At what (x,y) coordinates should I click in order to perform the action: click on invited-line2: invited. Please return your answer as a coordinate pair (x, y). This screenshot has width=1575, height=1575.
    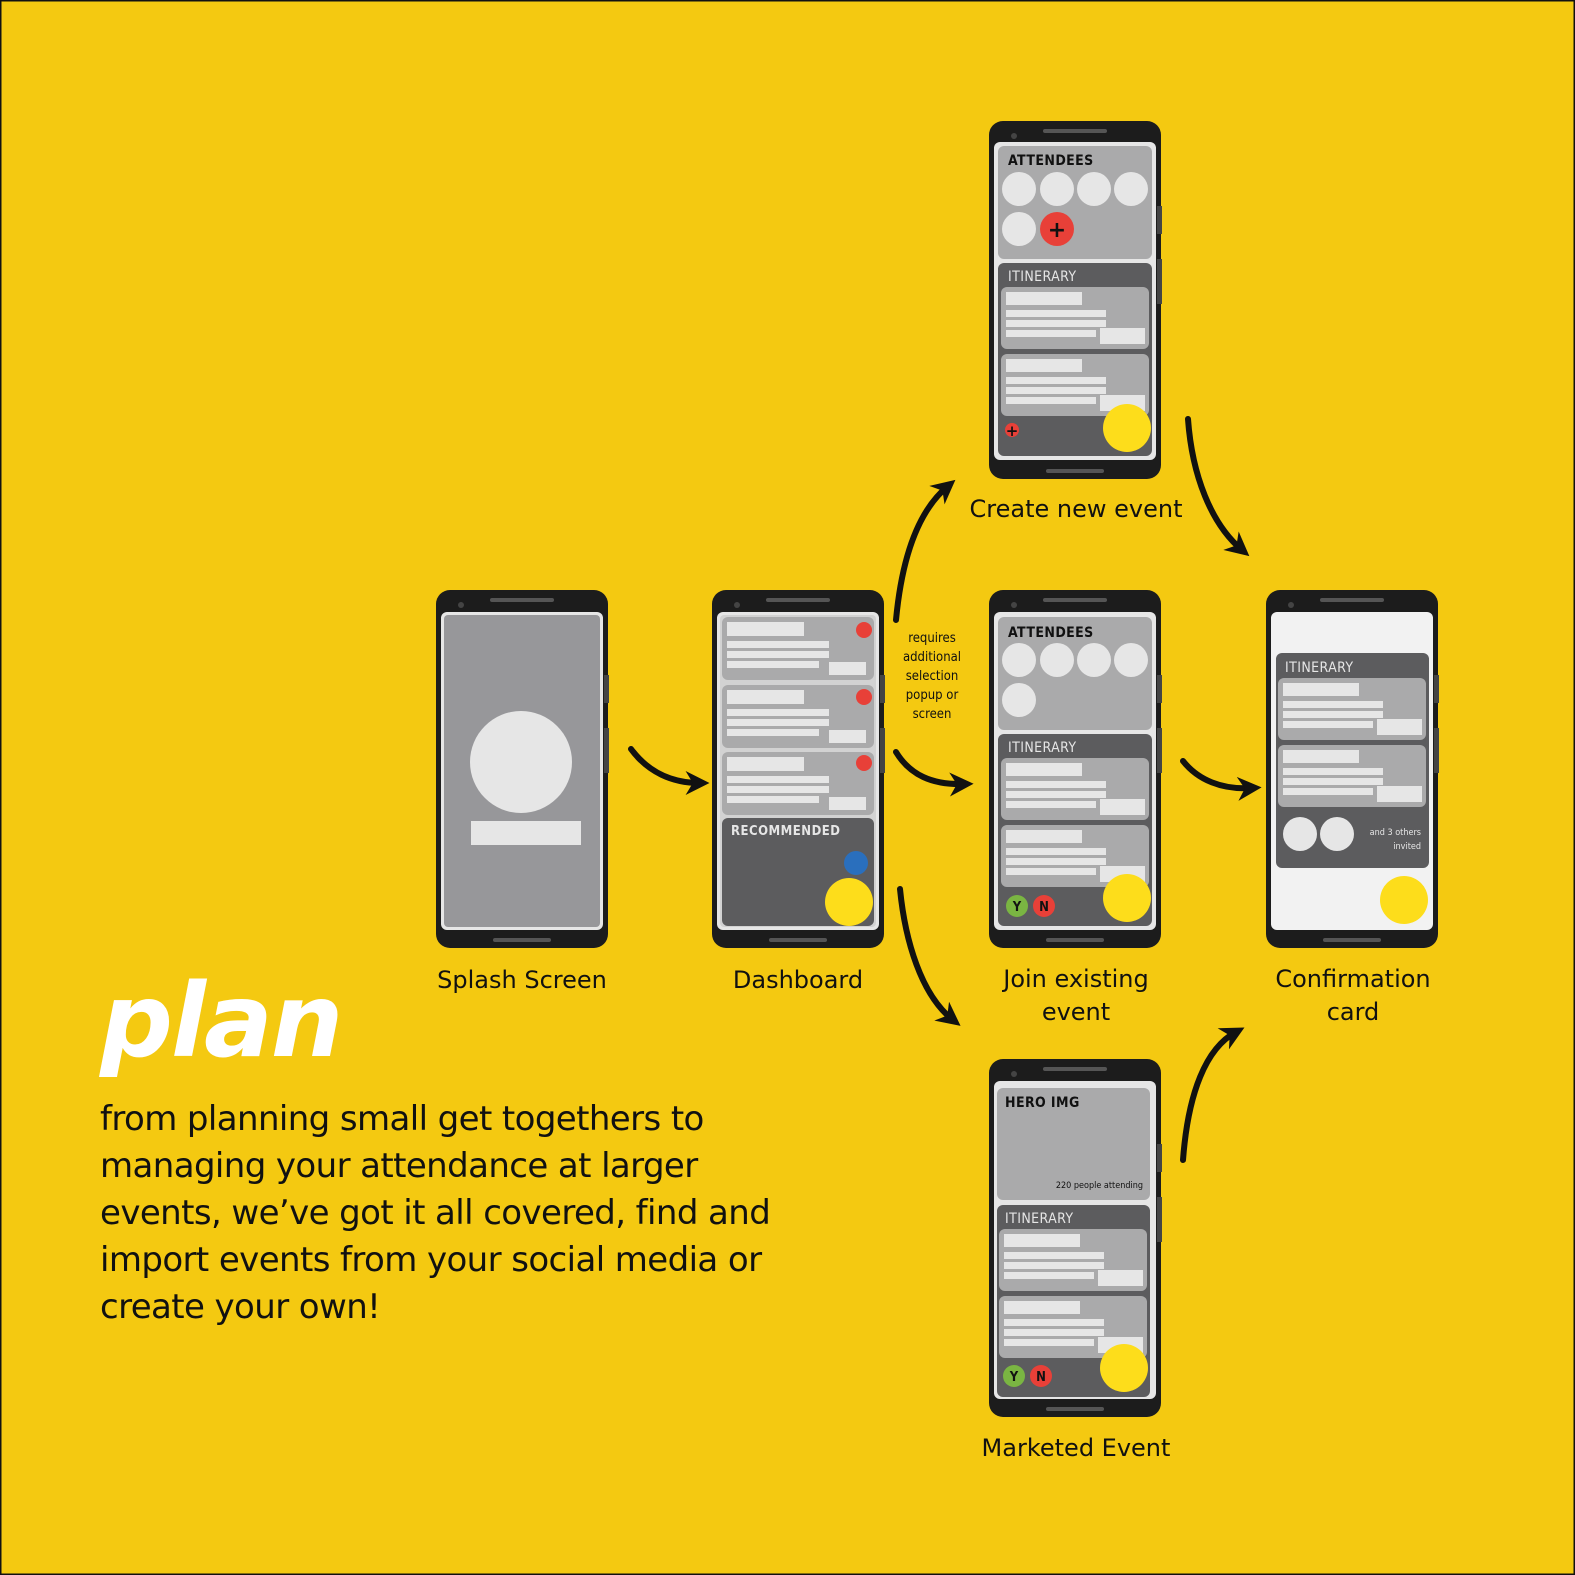
    Looking at the image, I should click on (1407, 847).